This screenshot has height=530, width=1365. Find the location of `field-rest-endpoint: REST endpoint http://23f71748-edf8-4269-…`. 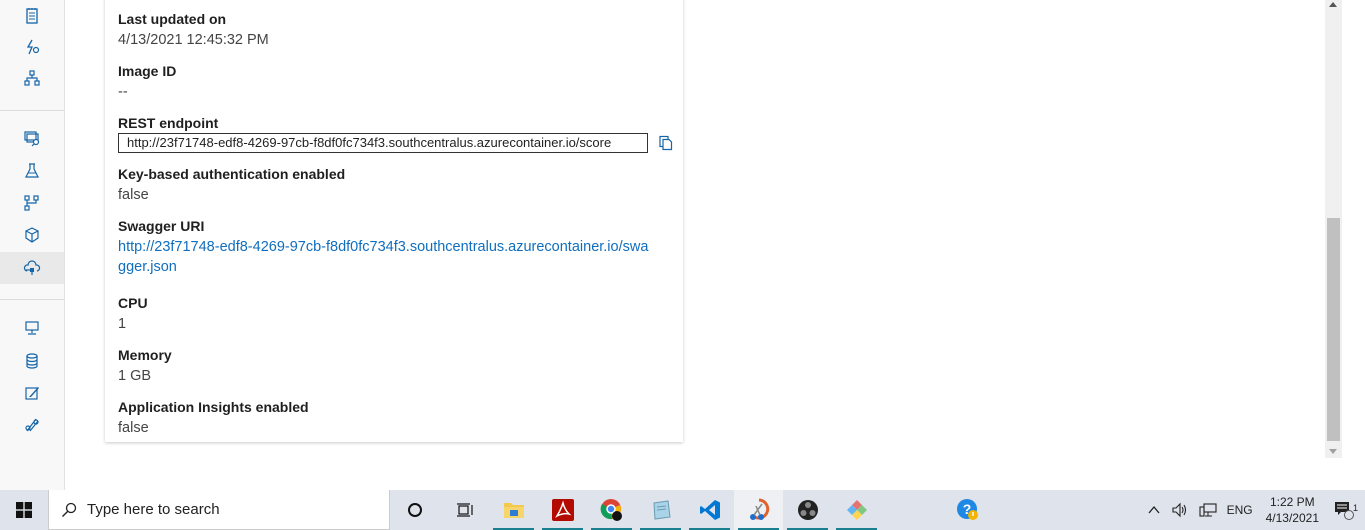

field-rest-endpoint: REST endpoint http://23f71748-edf8-4269-… is located at coordinates (398, 133).